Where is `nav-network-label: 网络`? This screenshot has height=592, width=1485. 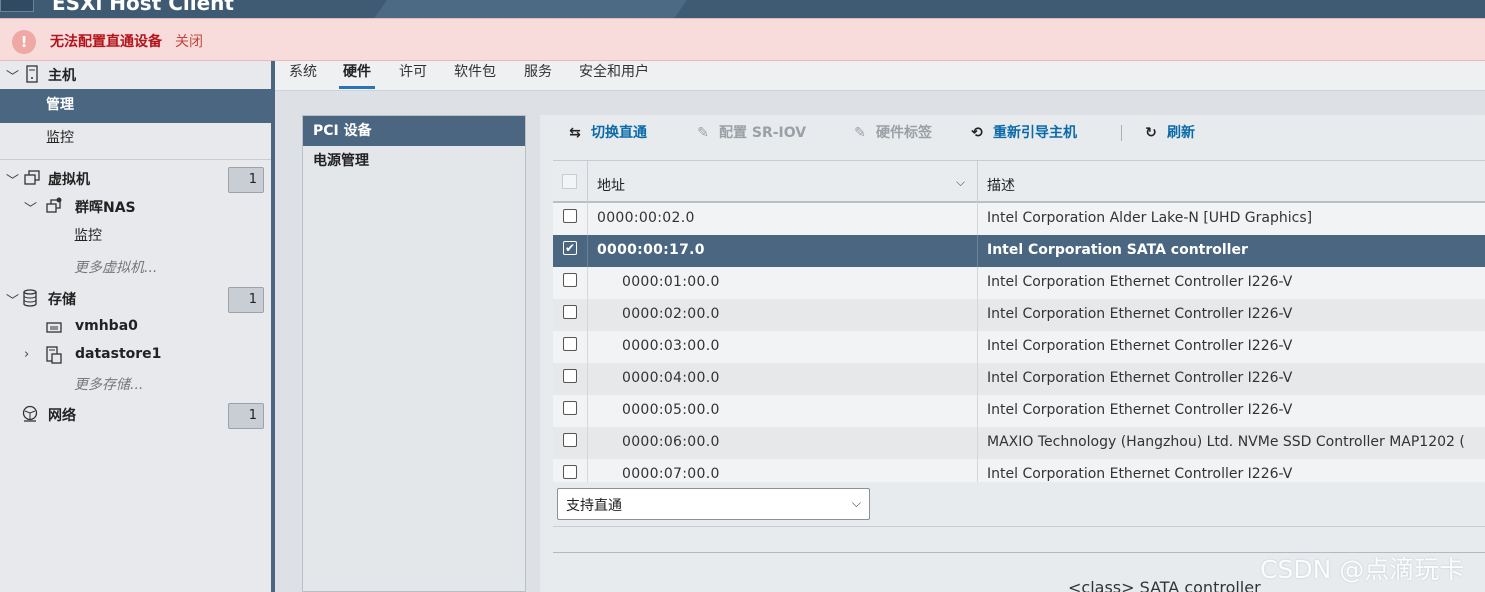 nav-network-label: 网络 is located at coordinates (62, 416).